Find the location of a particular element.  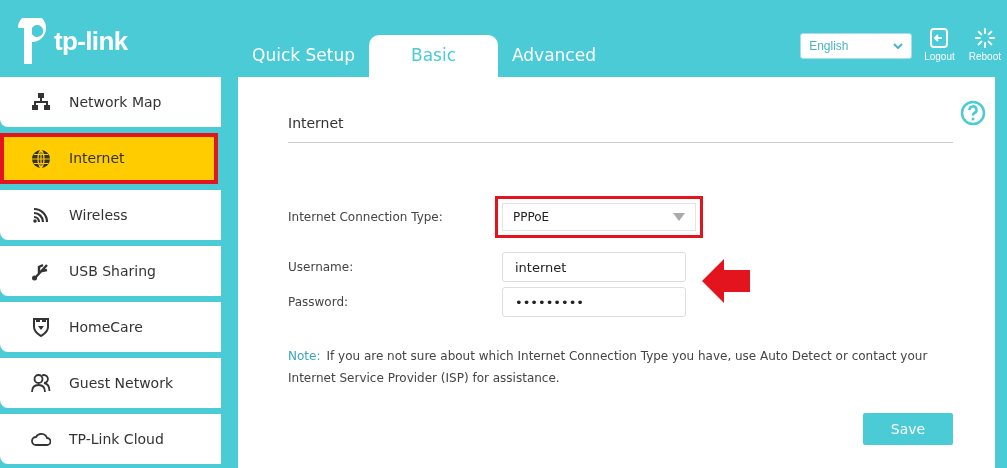

spinner-icon is located at coordinates (984, 38).